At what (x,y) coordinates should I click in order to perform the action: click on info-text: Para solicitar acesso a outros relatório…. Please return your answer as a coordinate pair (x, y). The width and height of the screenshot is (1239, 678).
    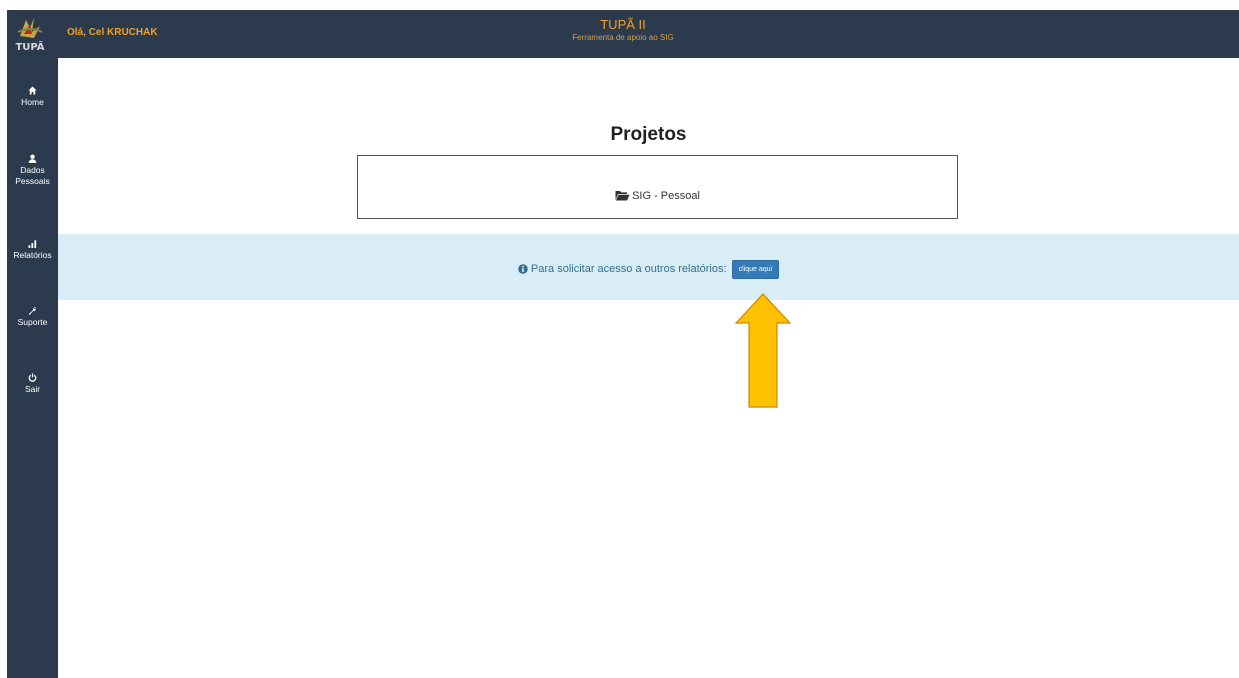
    Looking at the image, I should click on (628, 269).